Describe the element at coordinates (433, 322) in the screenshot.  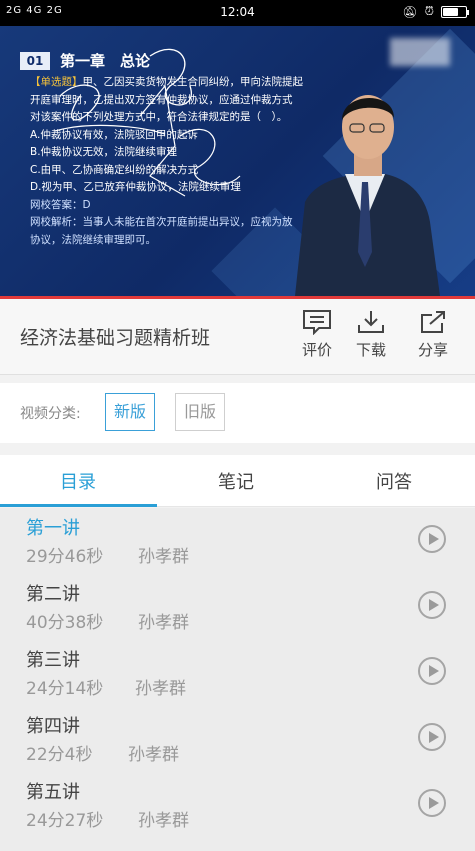
I see `share-icon` at that location.